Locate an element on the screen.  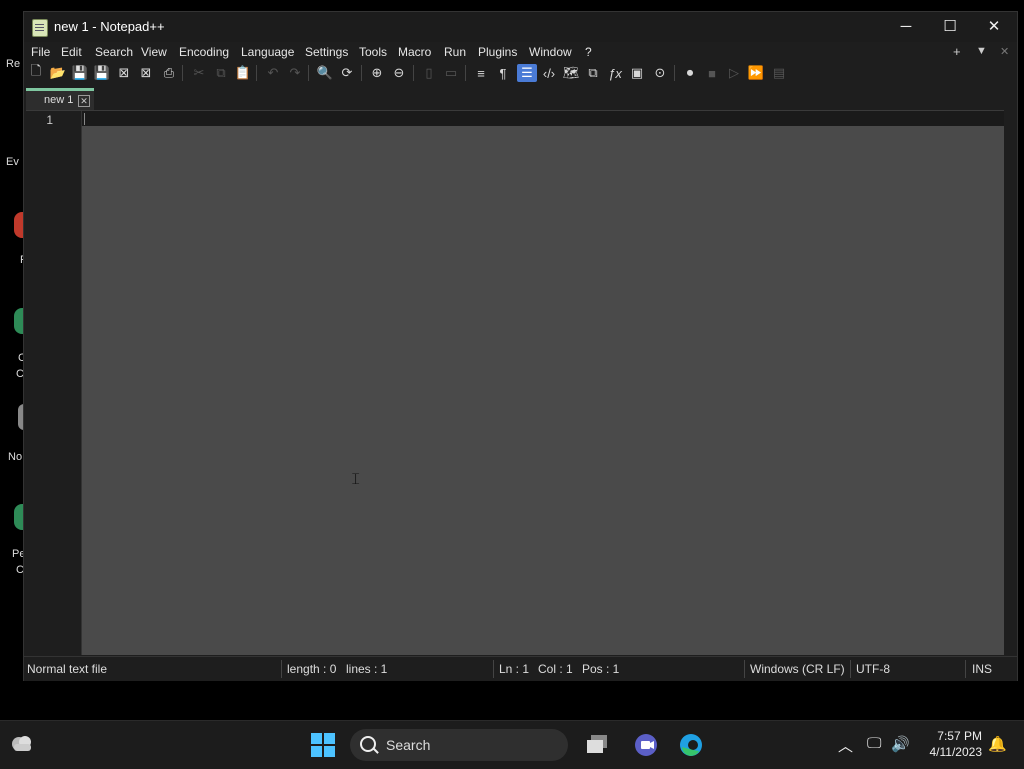
status-insert-mode: INS is located at coordinates (982, 669).